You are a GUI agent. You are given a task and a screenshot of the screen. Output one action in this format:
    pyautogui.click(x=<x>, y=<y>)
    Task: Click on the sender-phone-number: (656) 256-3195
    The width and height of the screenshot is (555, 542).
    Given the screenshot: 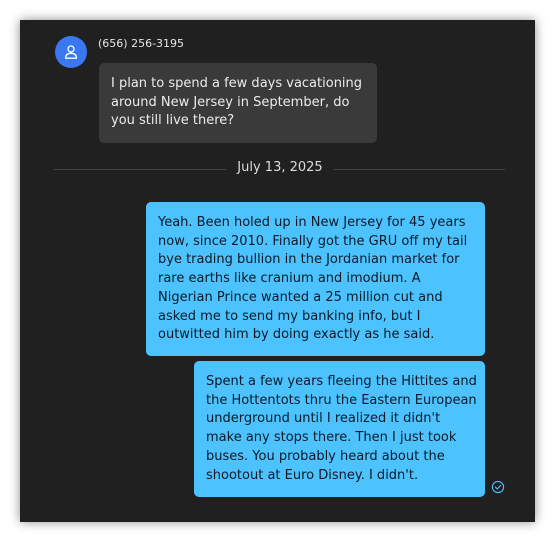 What is the action you would take?
    pyautogui.click(x=141, y=43)
    